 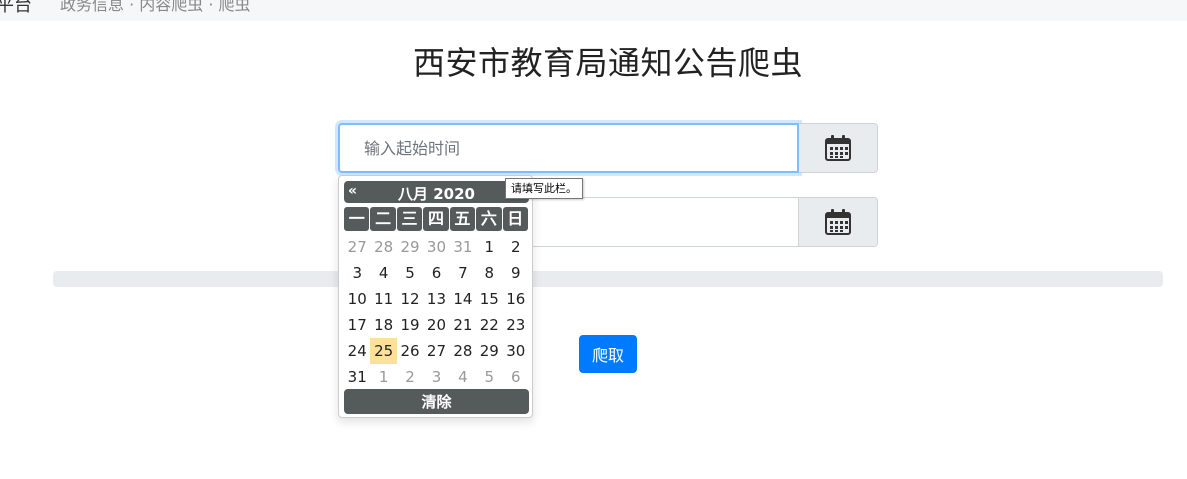 What do you see at coordinates (489, 273) in the screenshot?
I see `datepicker-day-cell: 8` at bounding box center [489, 273].